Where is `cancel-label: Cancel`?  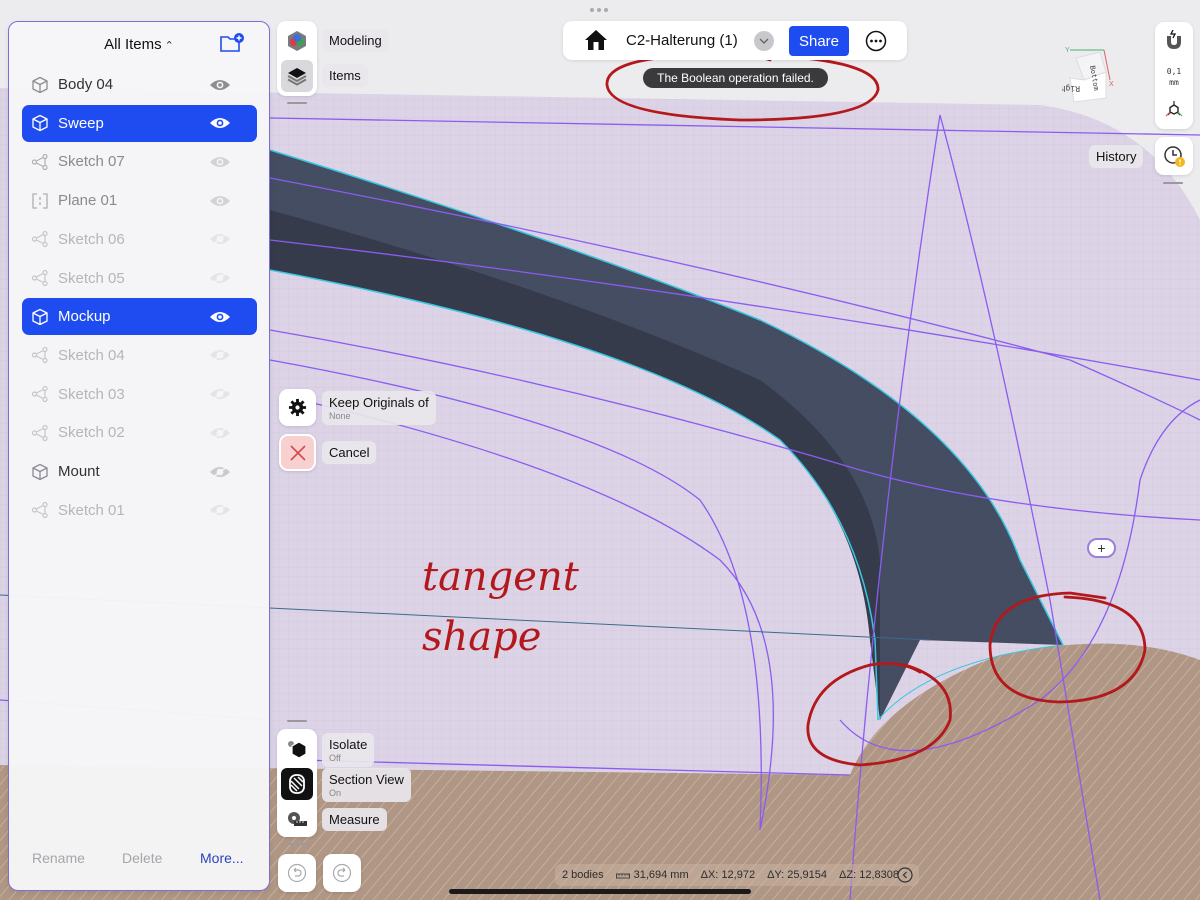
cancel-label: Cancel is located at coordinates (349, 452).